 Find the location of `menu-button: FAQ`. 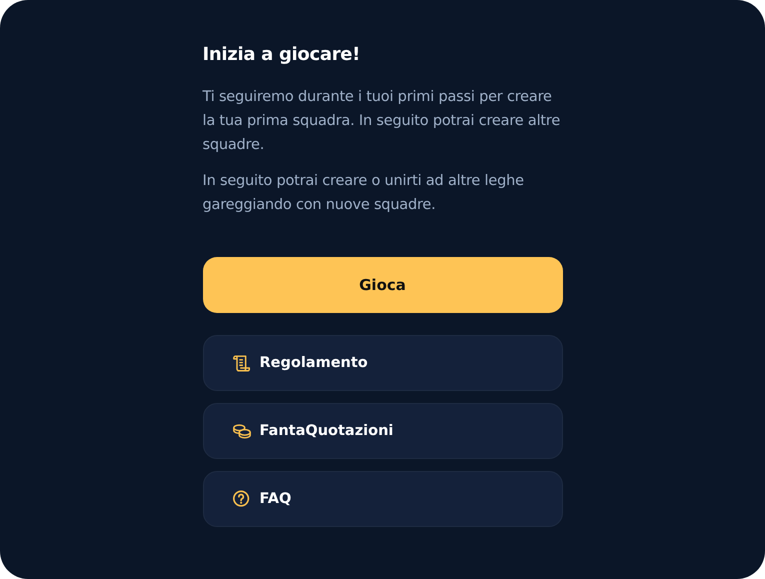

menu-button: FAQ is located at coordinates (382, 499).